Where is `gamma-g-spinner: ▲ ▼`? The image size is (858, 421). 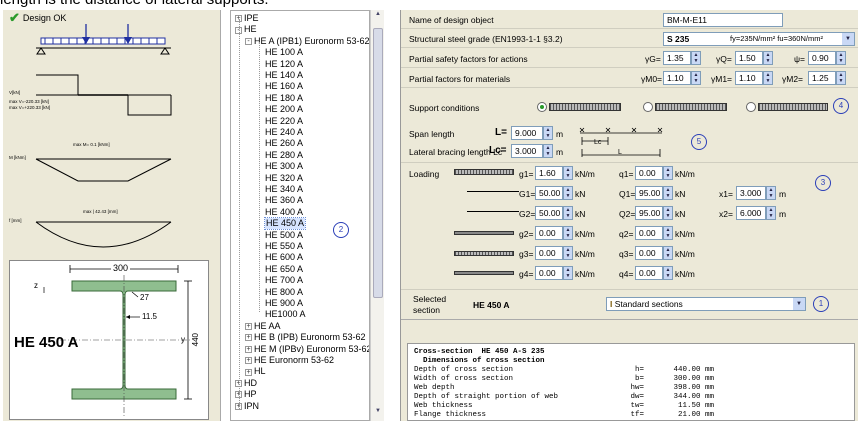
gamma-g-spinner: ▲ ▼ is located at coordinates (696, 58).